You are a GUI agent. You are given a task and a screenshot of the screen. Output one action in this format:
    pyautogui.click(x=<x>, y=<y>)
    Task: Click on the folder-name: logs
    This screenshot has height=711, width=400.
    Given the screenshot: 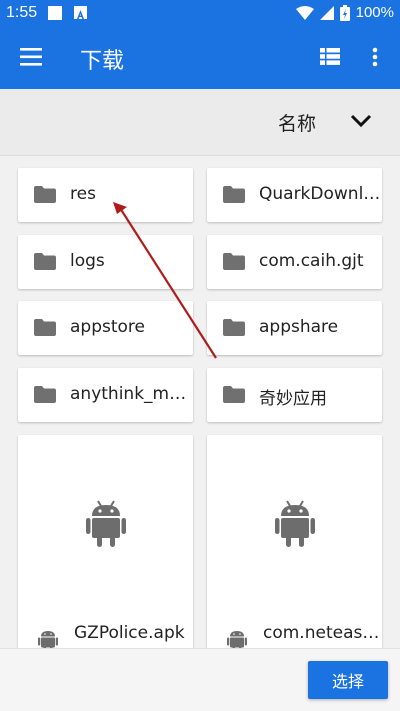 What is the action you would take?
    pyautogui.click(x=87, y=261)
    